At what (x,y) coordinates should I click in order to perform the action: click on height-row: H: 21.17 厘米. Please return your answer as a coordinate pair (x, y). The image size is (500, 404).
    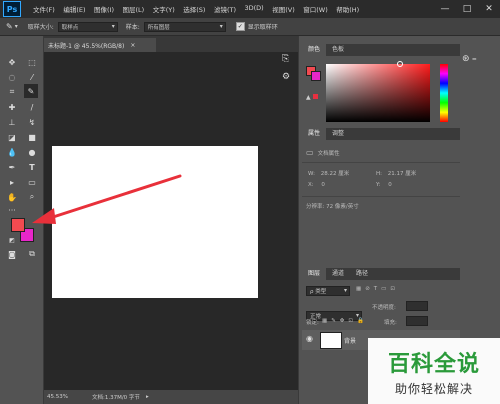
    Looking at the image, I should click on (396, 173).